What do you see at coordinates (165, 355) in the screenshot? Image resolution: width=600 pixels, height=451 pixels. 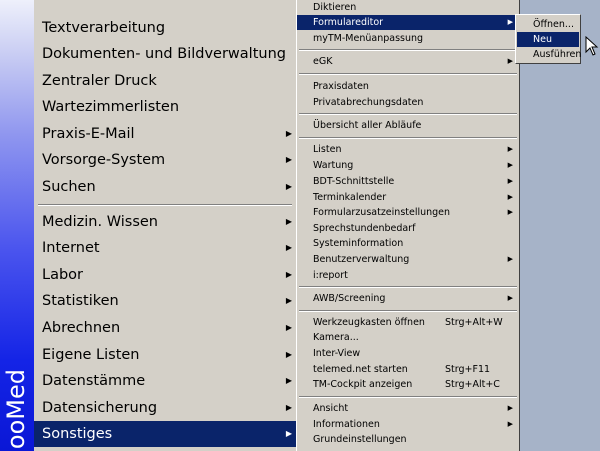 I see `menu-item-eigene-listen: Eigene Listen ▶` at bounding box center [165, 355].